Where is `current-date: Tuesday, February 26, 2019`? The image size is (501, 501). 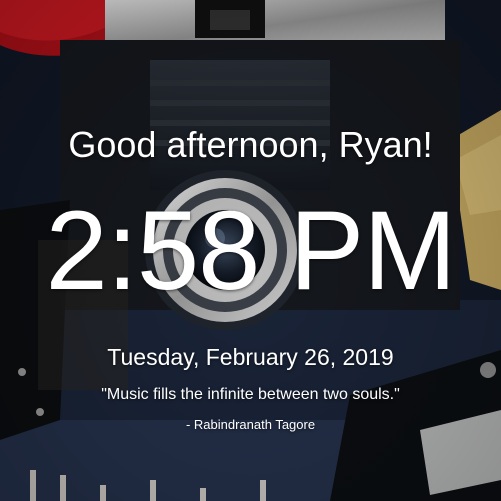 current-date: Tuesday, February 26, 2019 is located at coordinates (250, 357).